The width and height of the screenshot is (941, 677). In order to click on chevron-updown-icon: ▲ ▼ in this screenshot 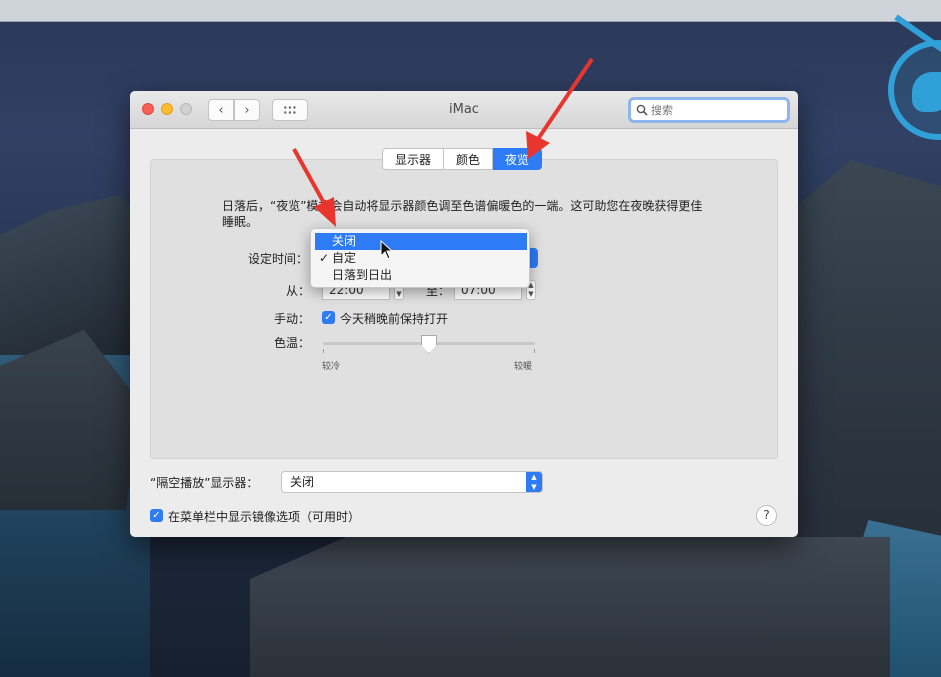, I will do `click(534, 482)`.